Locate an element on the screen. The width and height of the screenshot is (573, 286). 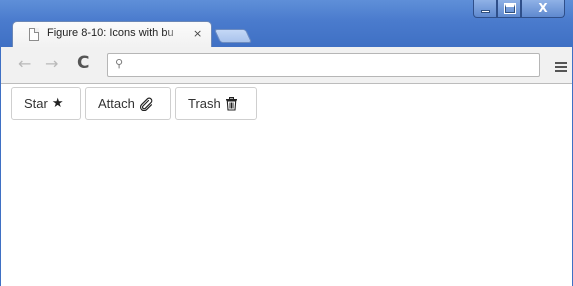
maximize-icon is located at coordinates (510, 8).